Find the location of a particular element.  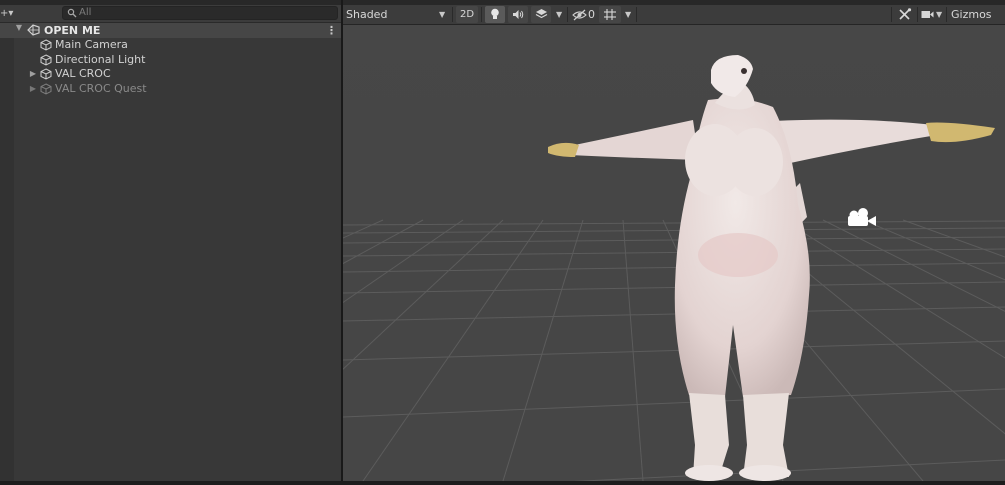

hierarchy-item-label: Directional Light is located at coordinates (100, 59).